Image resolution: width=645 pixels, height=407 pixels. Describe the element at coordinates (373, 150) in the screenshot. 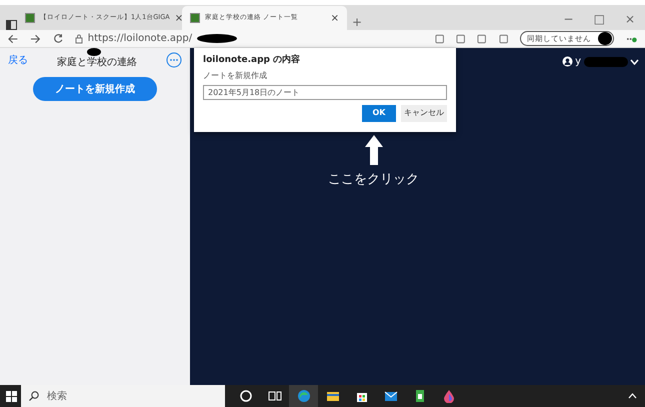

I see `up-arrow-icon` at that location.